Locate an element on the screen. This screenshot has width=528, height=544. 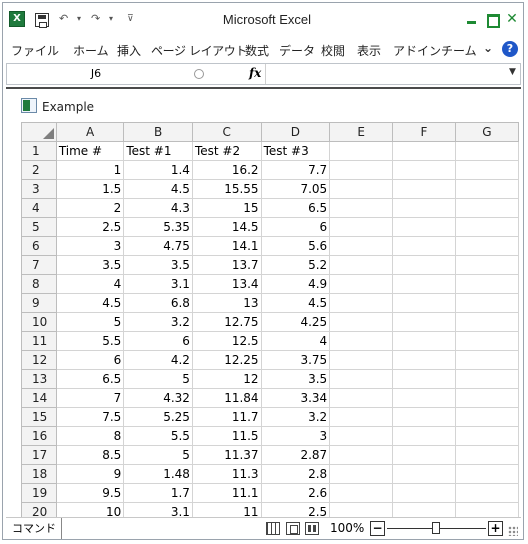
cell-g7 is located at coordinates (486, 265).